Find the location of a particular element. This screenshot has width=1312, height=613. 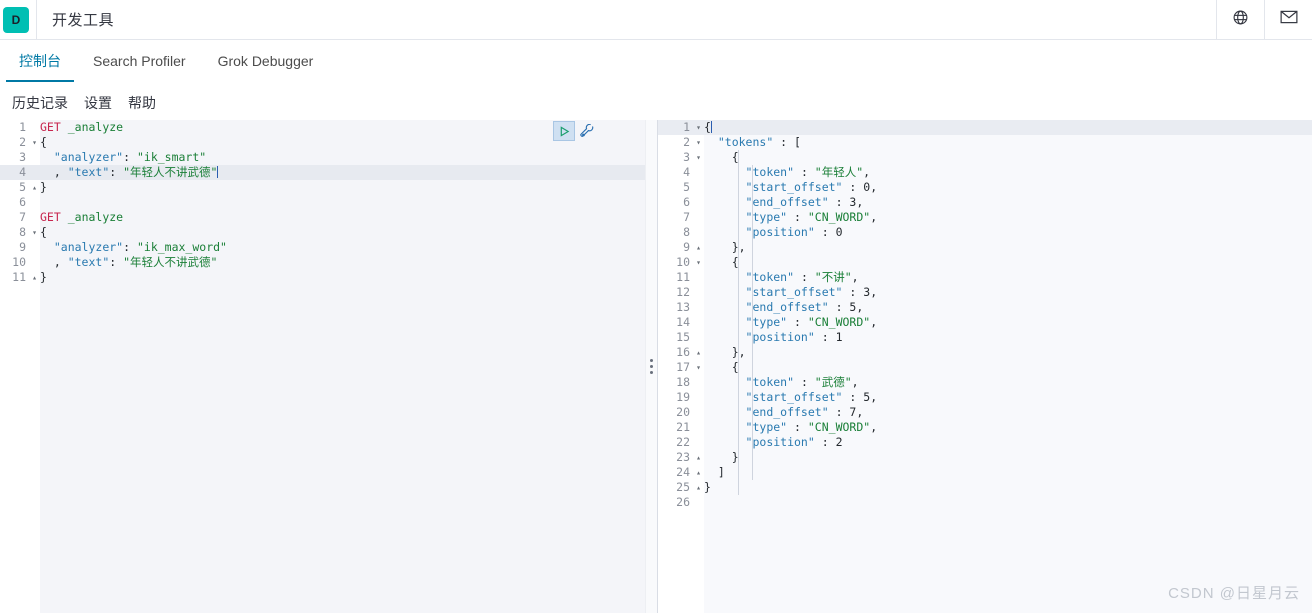

code-line: "position" : 0 is located at coordinates (1008, 232).